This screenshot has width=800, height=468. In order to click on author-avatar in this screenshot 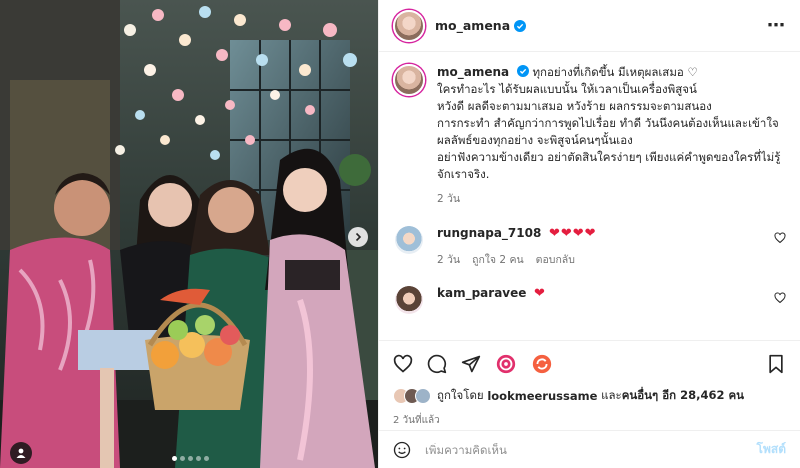, I will do `click(409, 25)`.